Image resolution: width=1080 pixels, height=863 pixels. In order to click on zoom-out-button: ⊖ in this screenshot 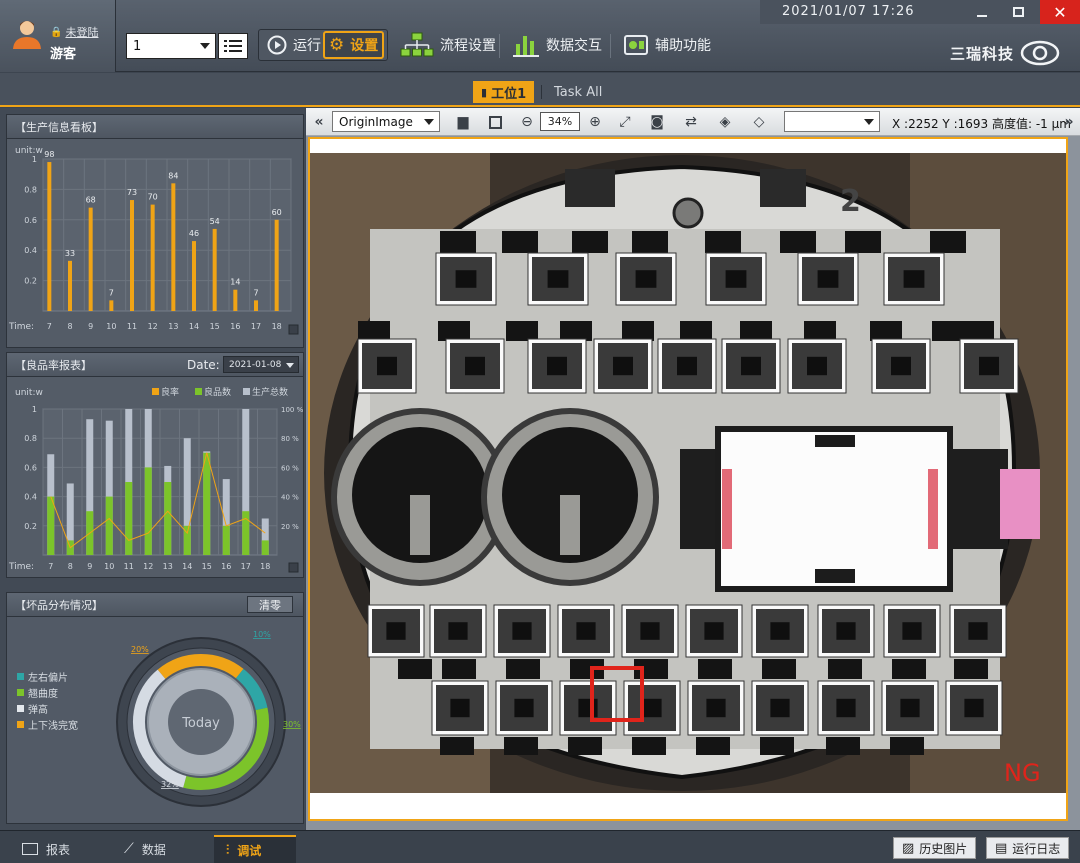, I will do `click(527, 122)`.